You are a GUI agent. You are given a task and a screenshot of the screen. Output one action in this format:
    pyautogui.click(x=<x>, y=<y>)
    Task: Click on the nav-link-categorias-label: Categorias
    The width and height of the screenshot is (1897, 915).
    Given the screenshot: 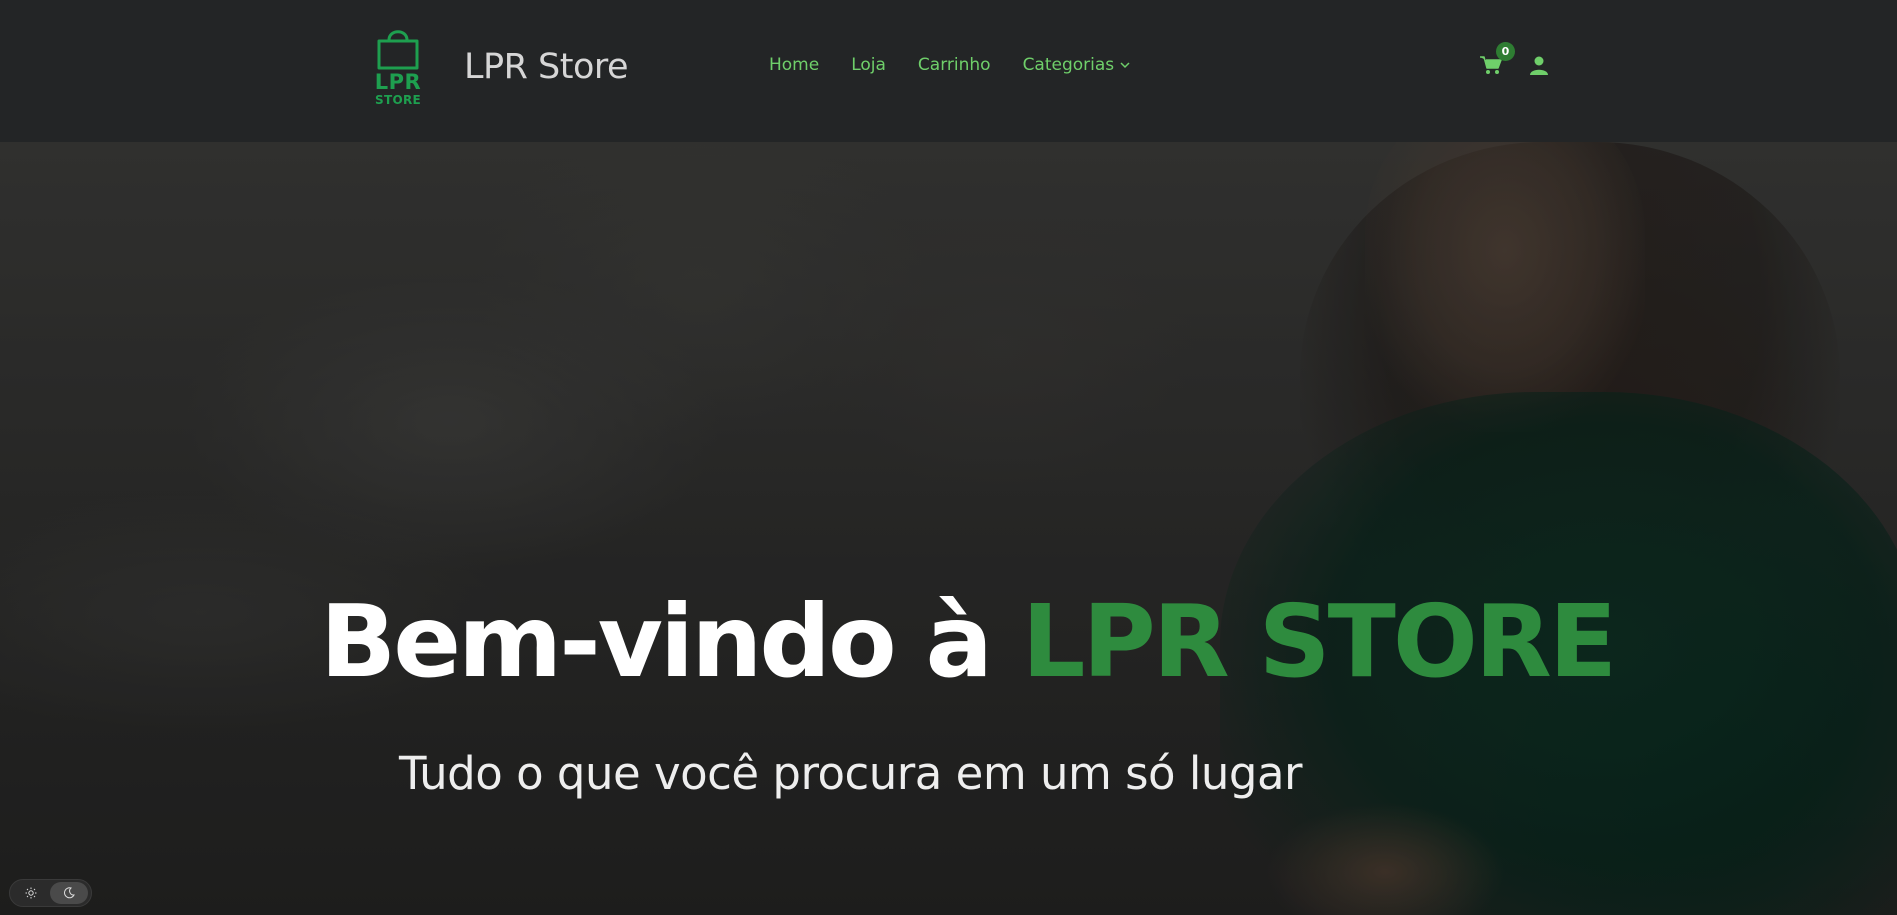 What is the action you would take?
    pyautogui.click(x=1068, y=65)
    